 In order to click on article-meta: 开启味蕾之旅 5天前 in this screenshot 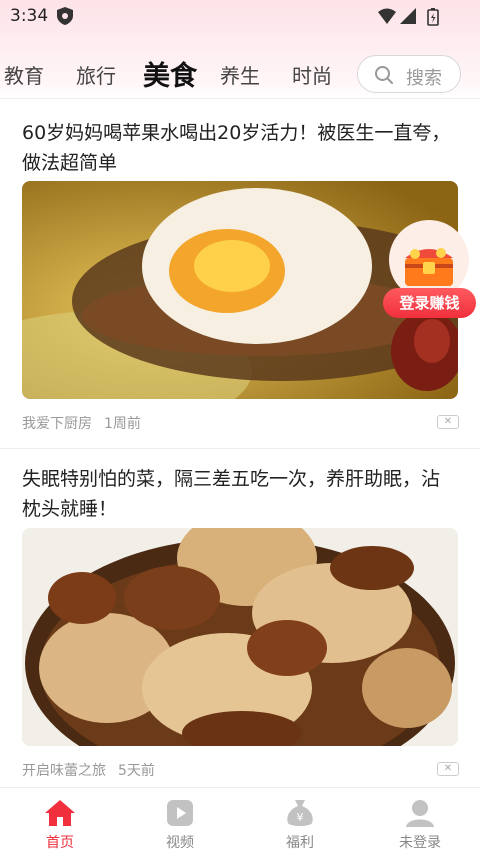, I will do `click(88, 770)`.